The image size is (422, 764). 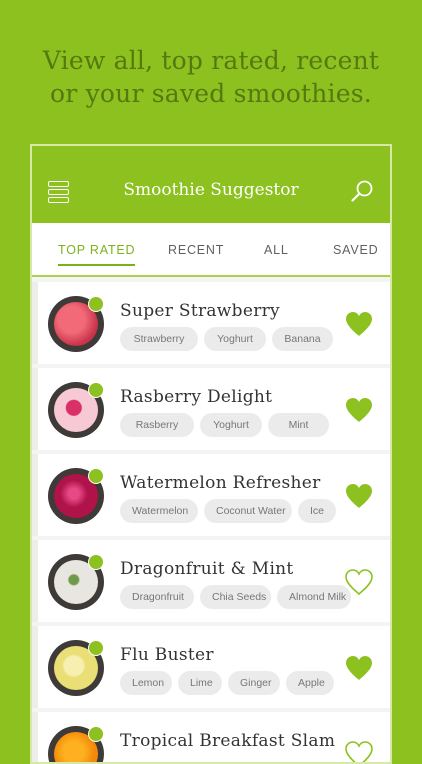 I want to click on promo-line-1: View all, top rated, recent, so click(x=211, y=60).